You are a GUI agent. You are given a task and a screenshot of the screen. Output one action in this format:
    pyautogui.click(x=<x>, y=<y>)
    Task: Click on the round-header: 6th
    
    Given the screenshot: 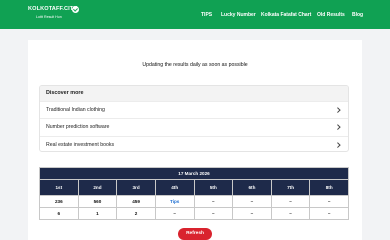 What is the action you would take?
    pyautogui.click(x=252, y=187)
    